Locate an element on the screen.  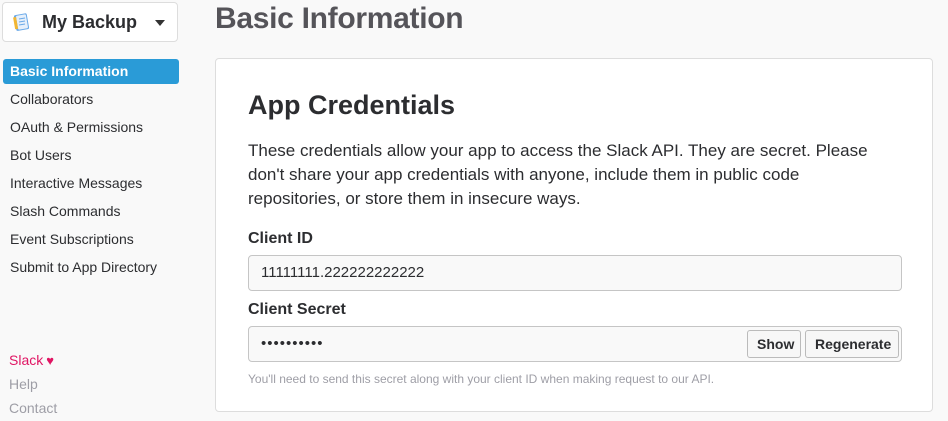
app-notebook-icon is located at coordinates (22, 22).